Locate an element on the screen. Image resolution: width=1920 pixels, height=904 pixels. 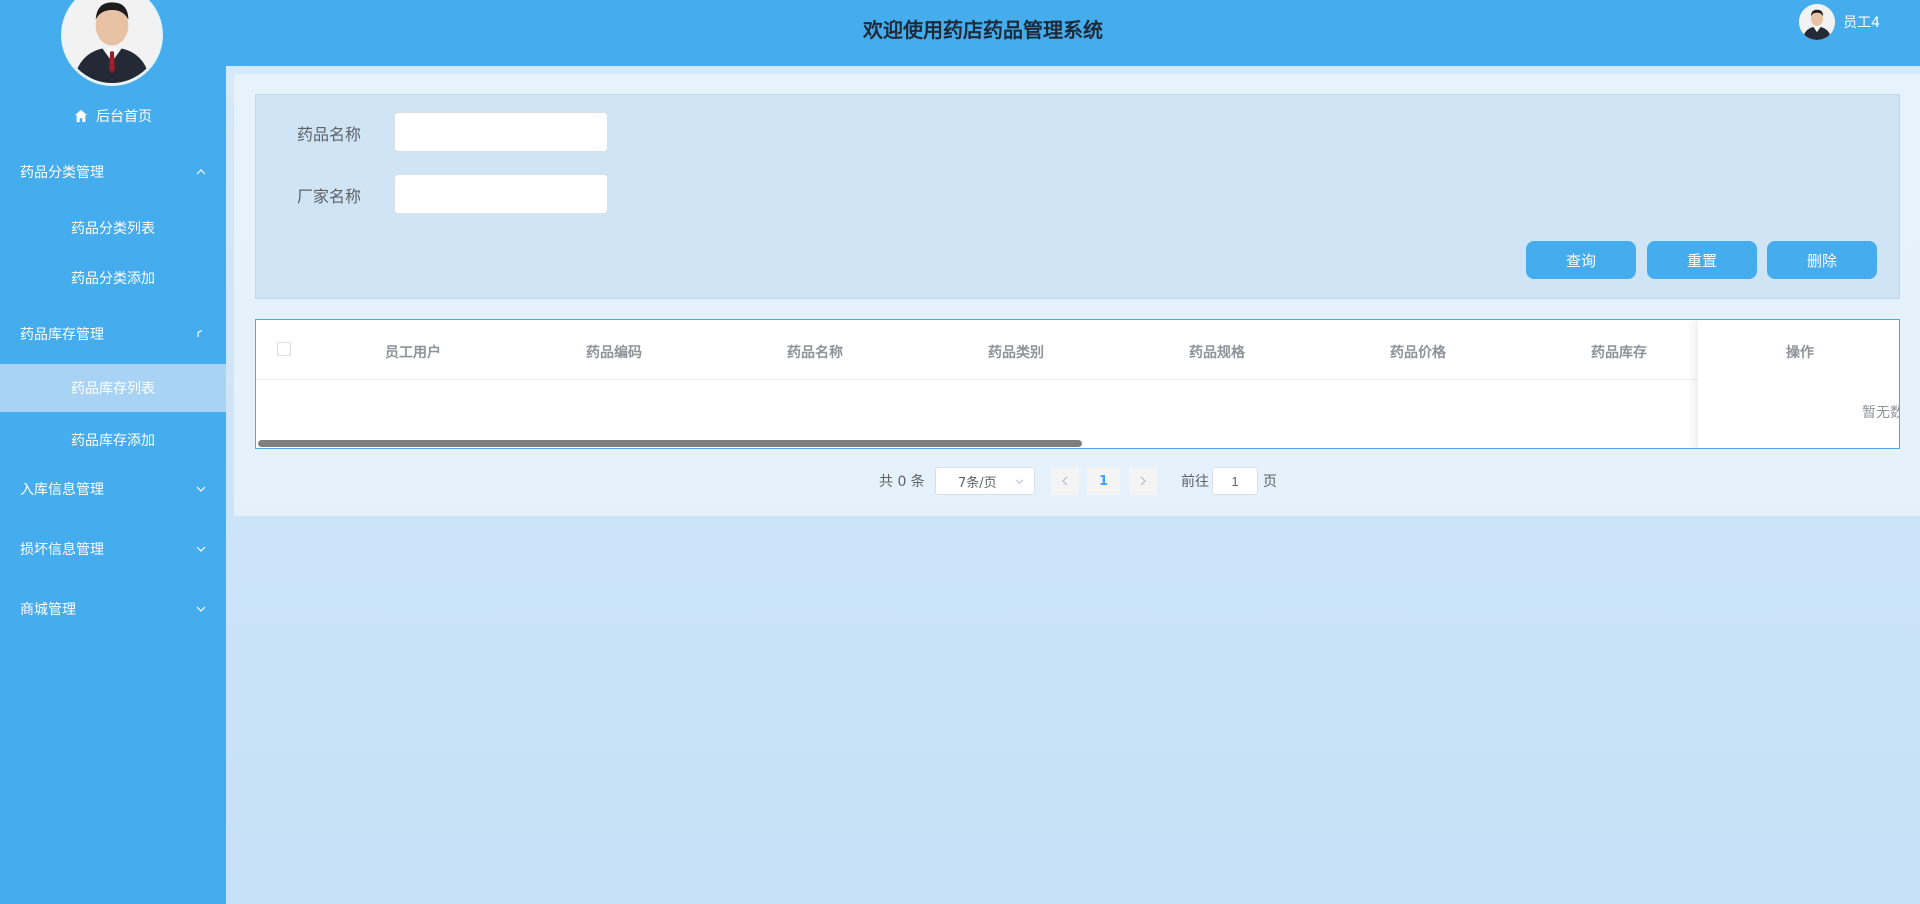
column-header: 药品类别 is located at coordinates (1016, 353).